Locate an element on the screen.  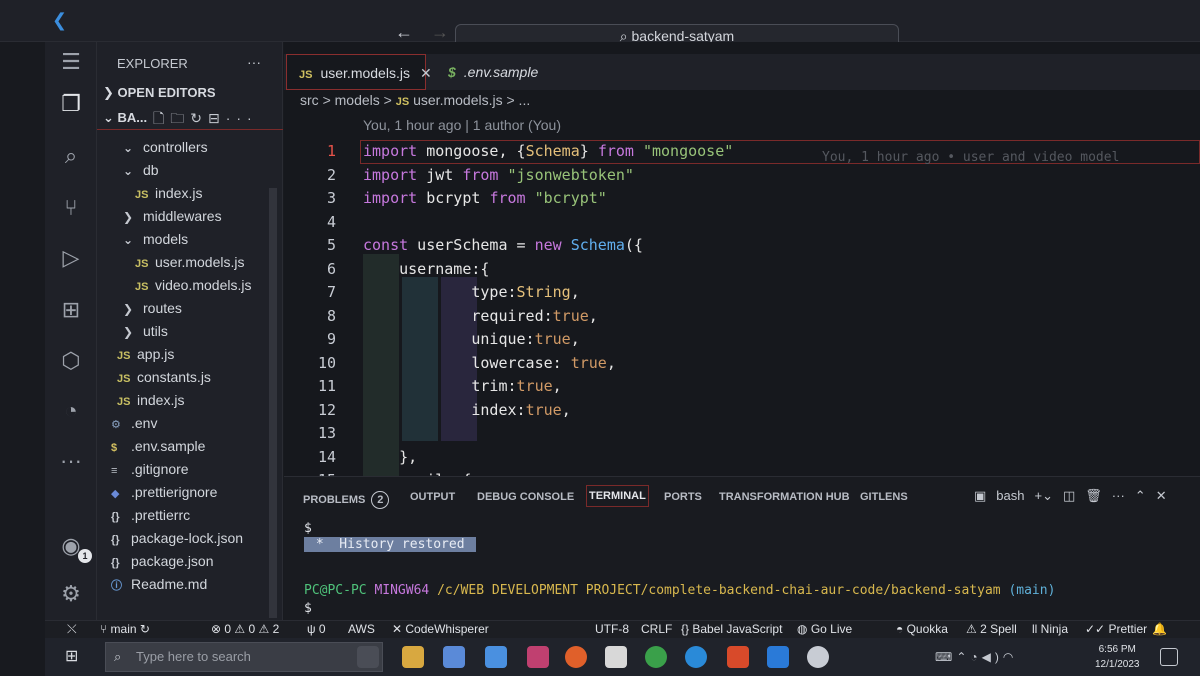
more-actions-icon: ··· is located at coordinates (242, 118).